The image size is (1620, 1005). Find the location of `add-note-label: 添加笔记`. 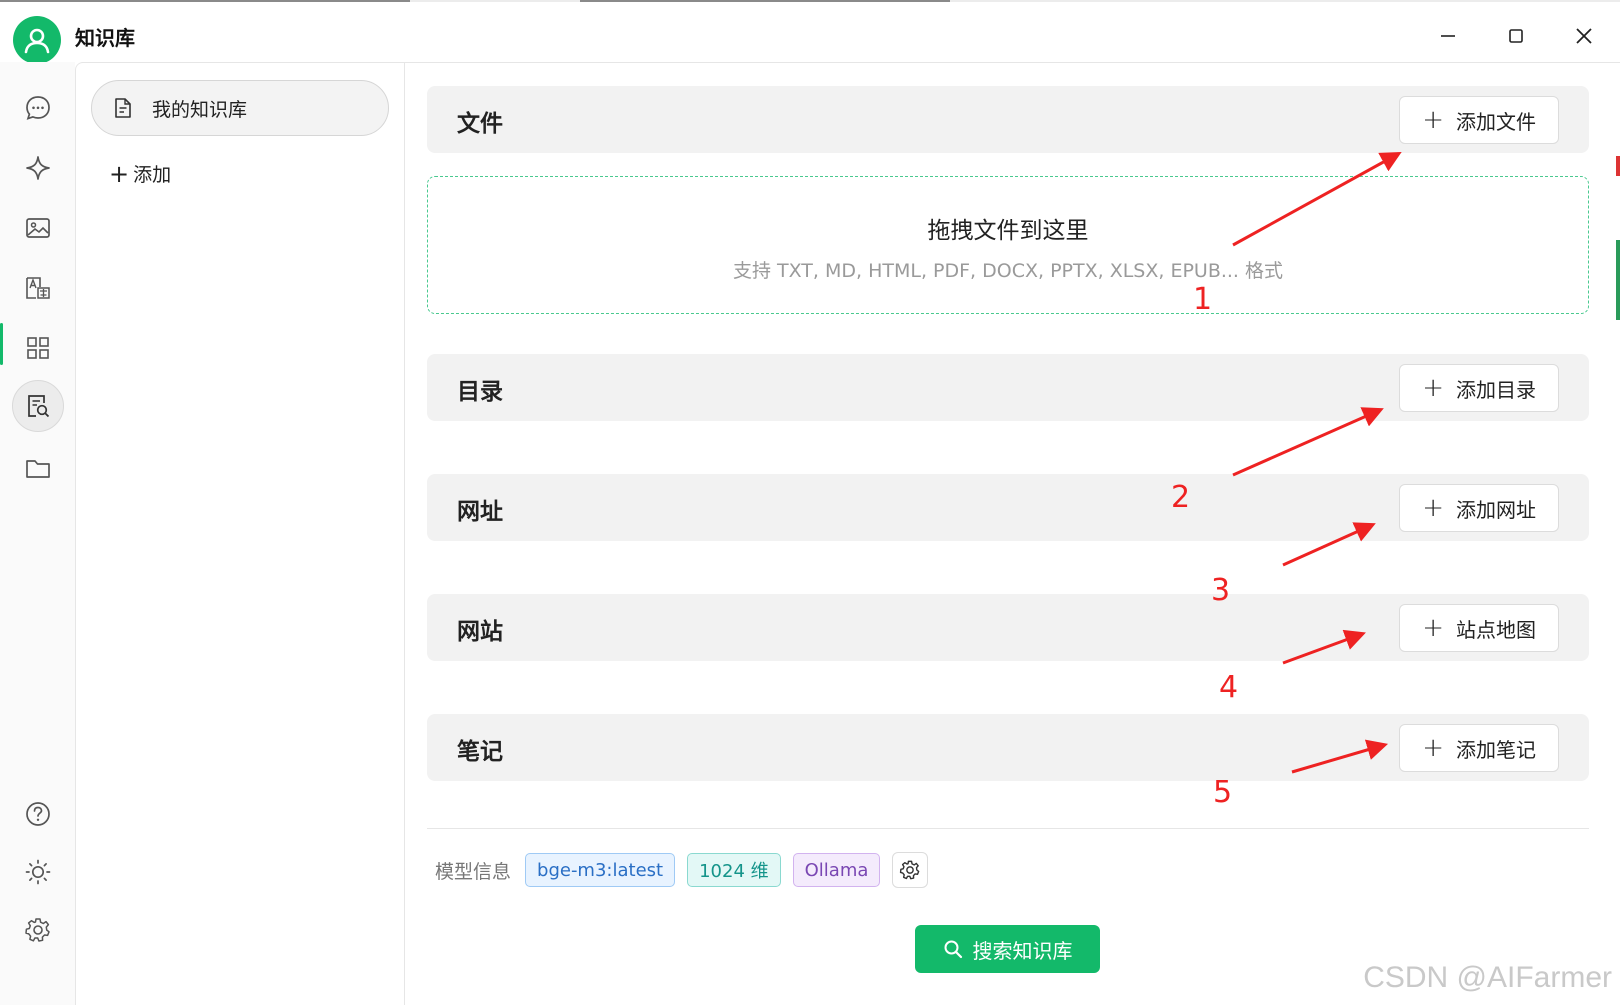

add-note-label: 添加笔记 is located at coordinates (1496, 749).